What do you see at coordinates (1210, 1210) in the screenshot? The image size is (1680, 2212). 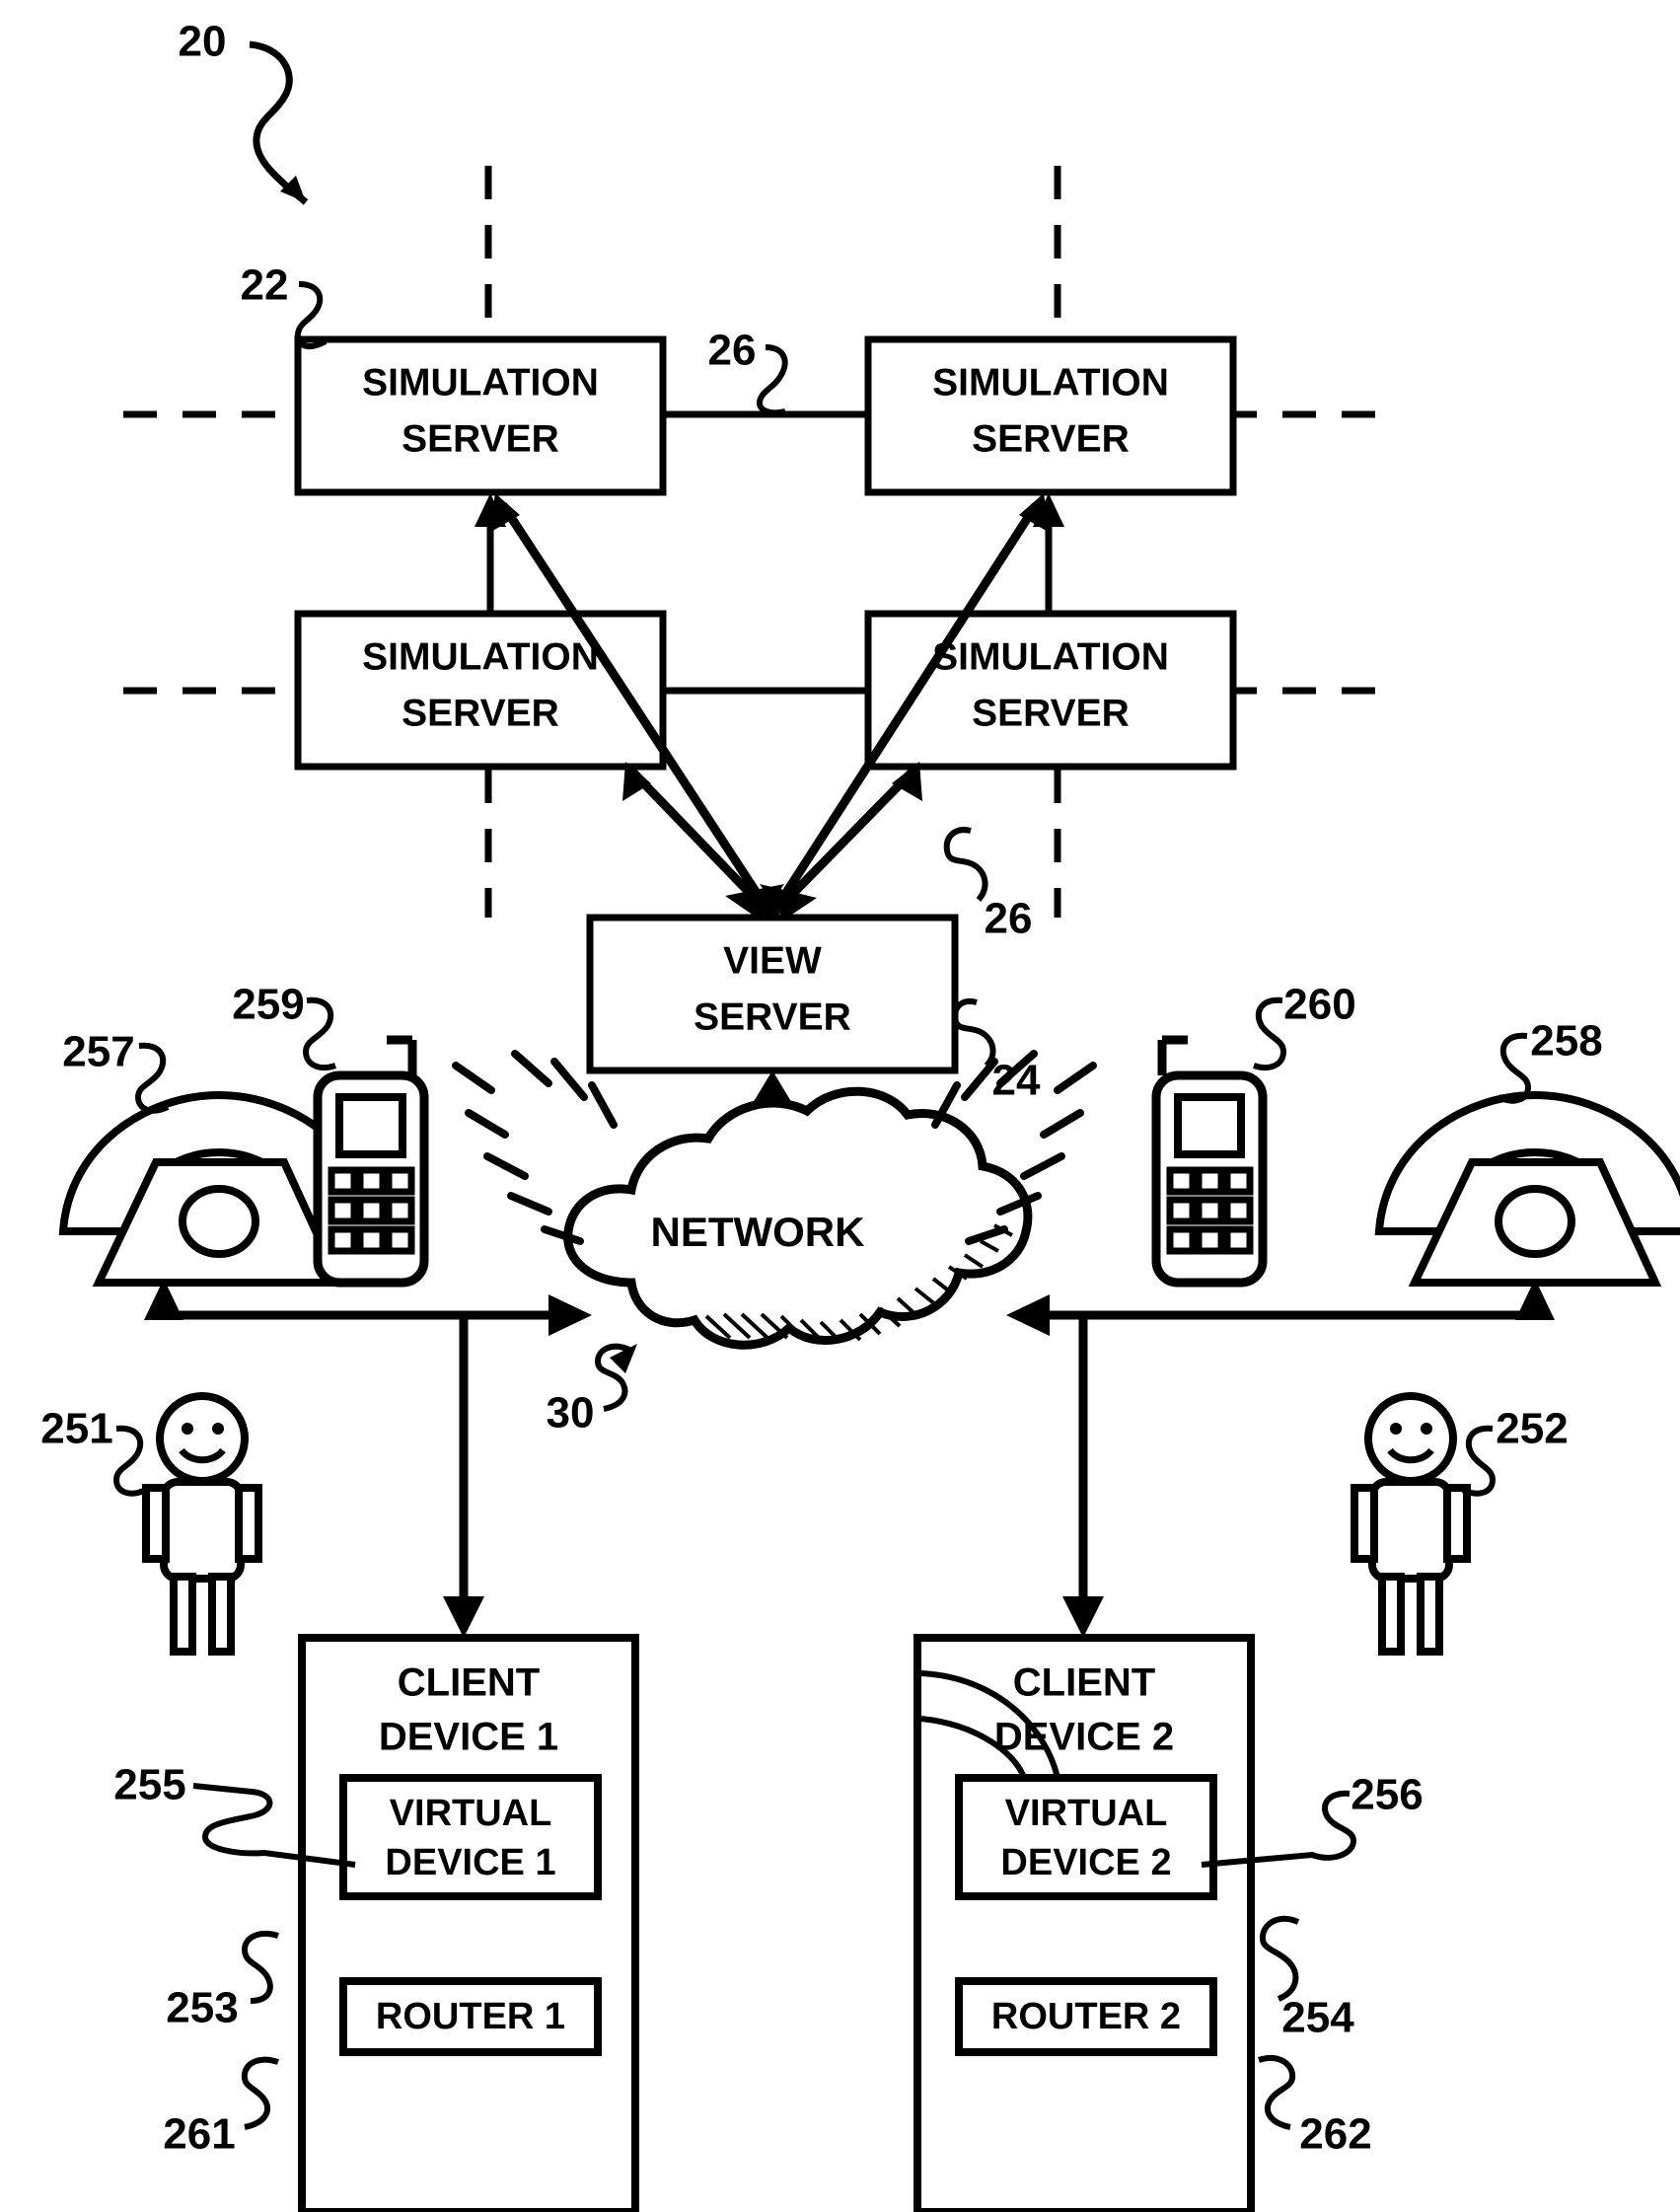 I see `mobile-keypad-right` at bounding box center [1210, 1210].